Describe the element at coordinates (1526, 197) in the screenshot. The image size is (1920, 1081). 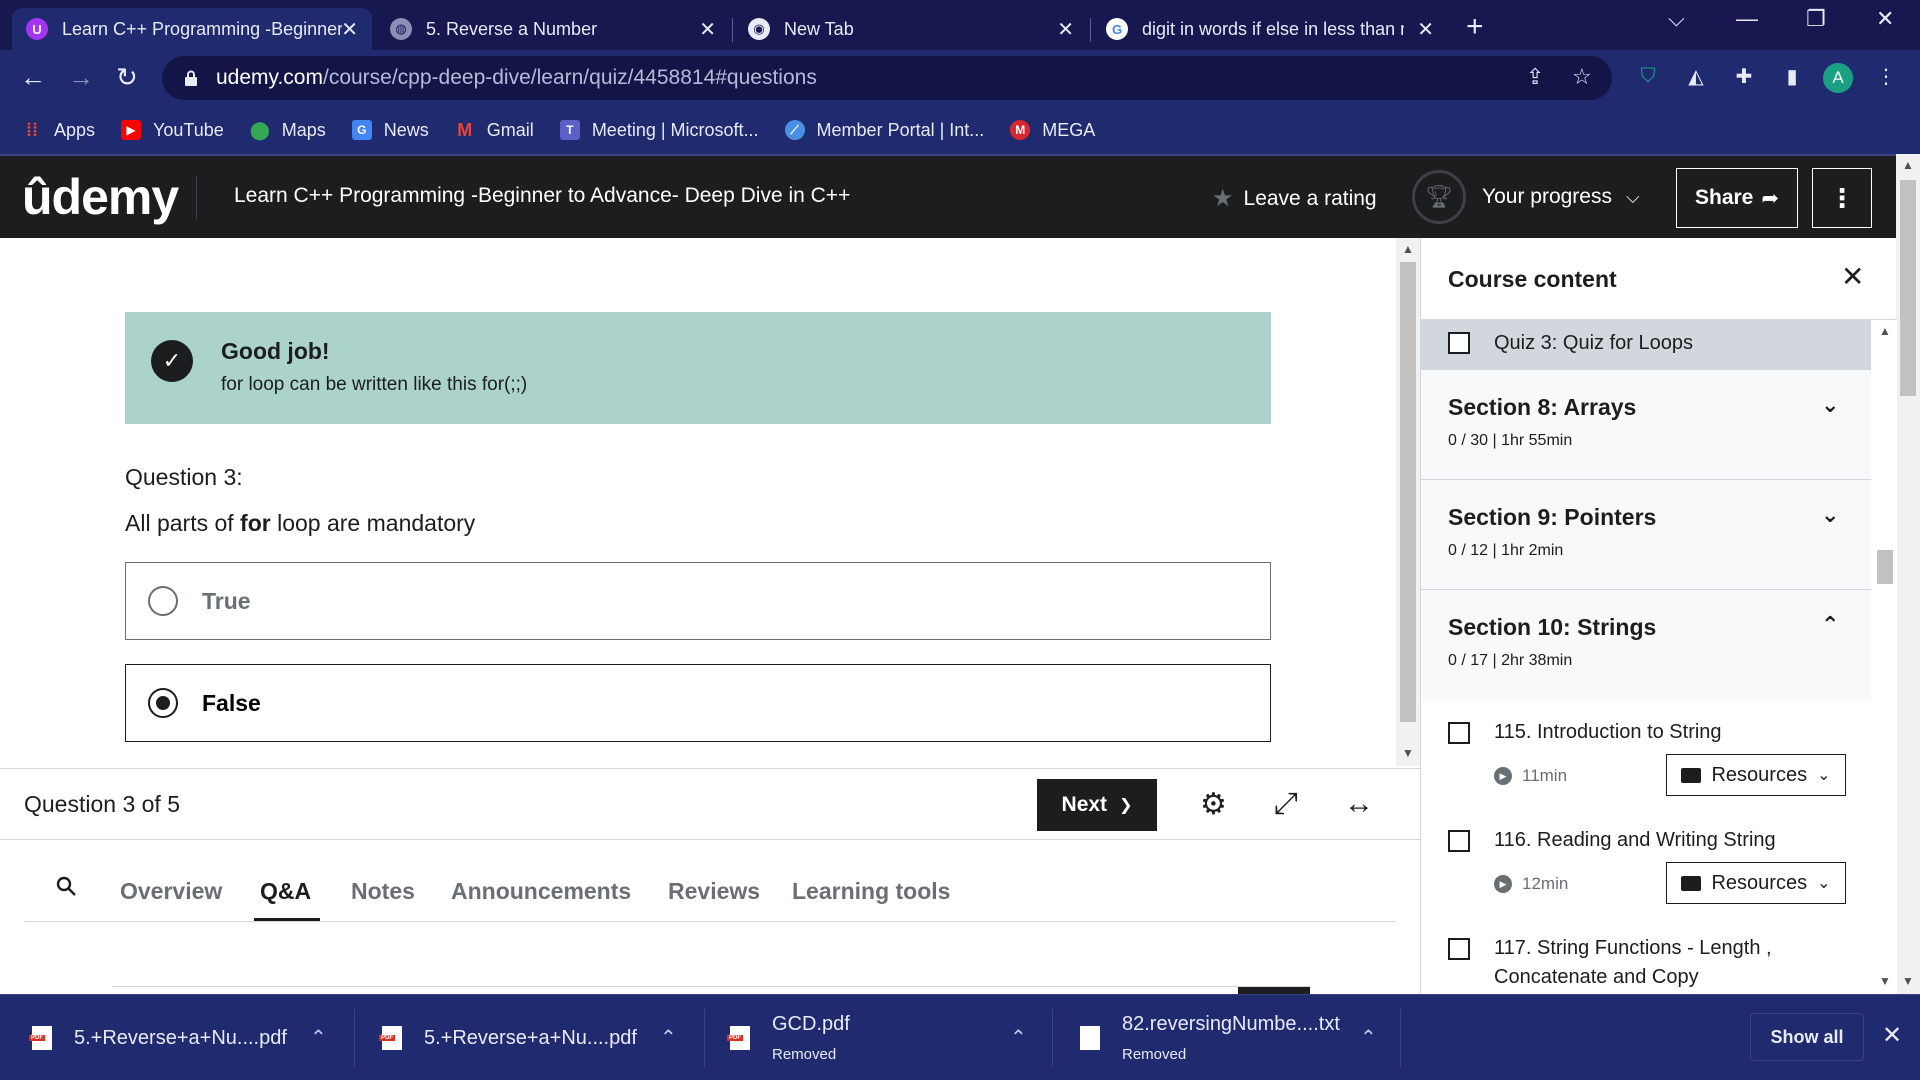
I see `progress-dropdown: 🏆︎ Your progress ⌵` at that location.